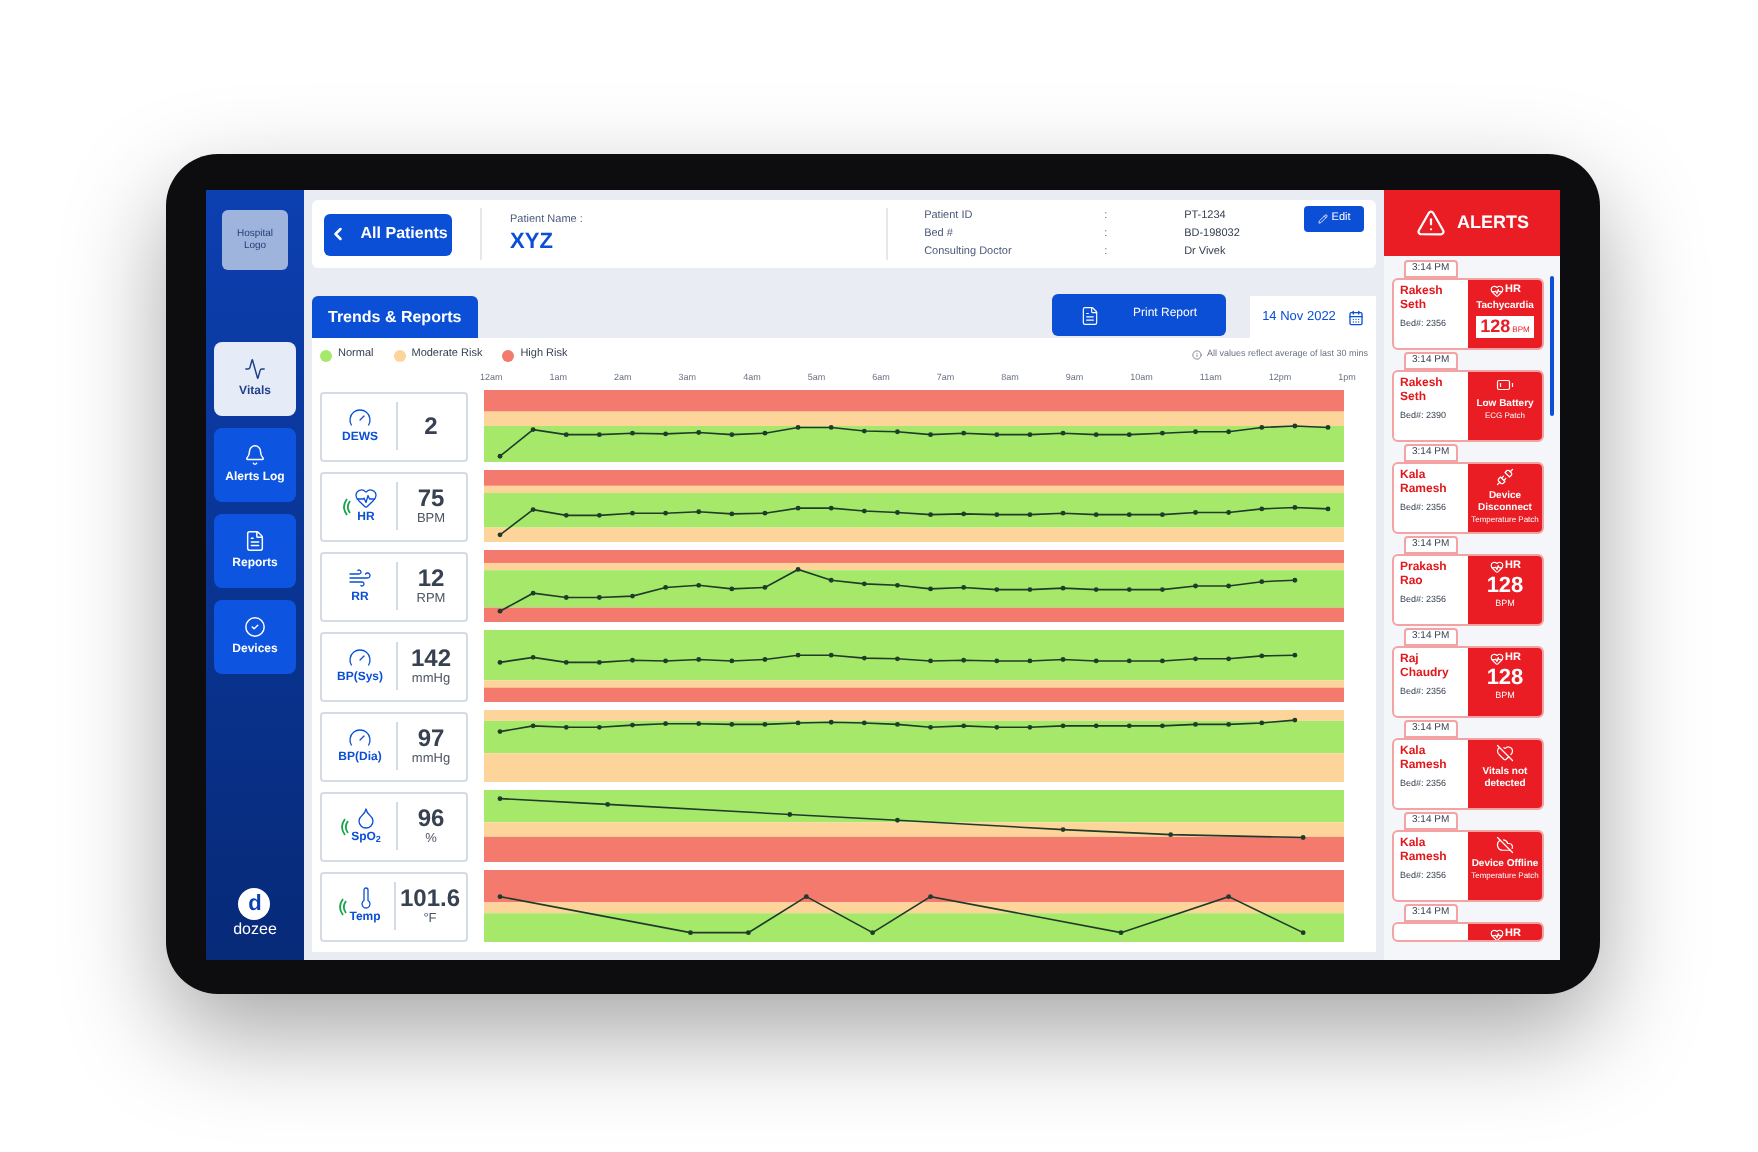 This screenshot has height=1152, width=1758. I want to click on pencil-icon, so click(1322, 219).